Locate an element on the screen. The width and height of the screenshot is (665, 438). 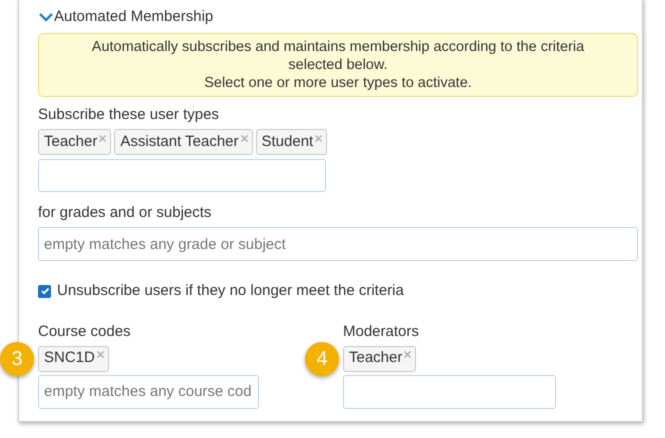
step-badge: 3 is located at coordinates (17, 359).